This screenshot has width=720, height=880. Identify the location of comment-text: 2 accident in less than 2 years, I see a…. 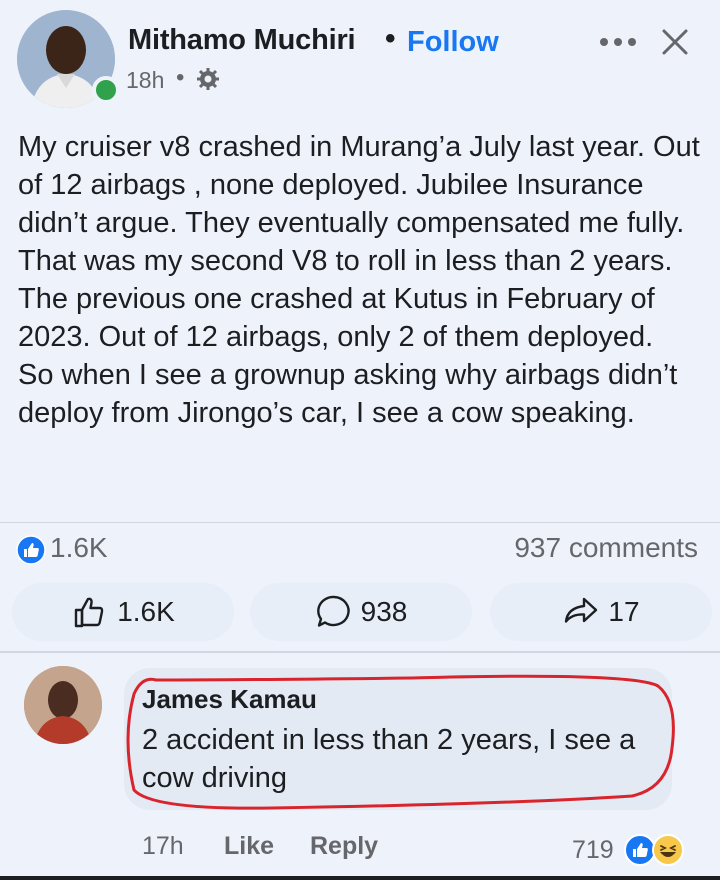
(389, 759).